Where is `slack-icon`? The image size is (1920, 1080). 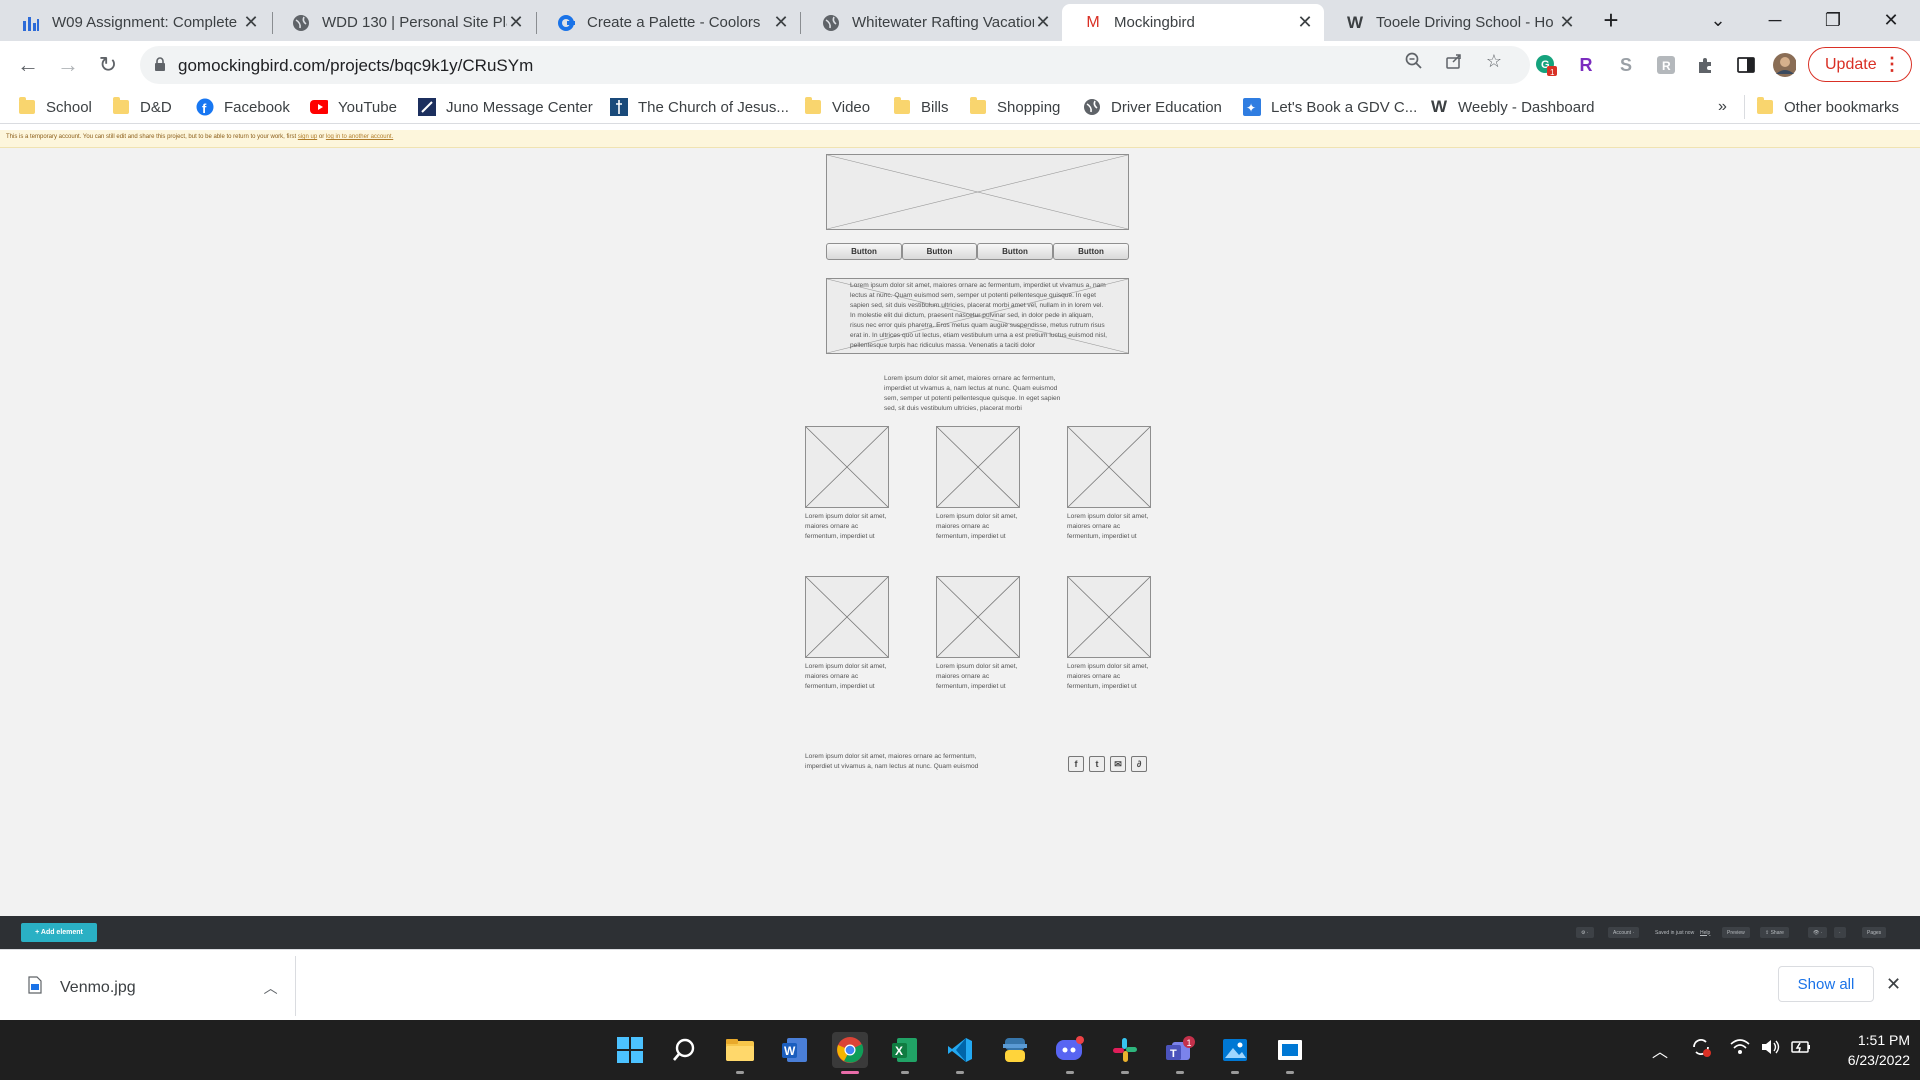
slack-icon is located at coordinates (1125, 1053).